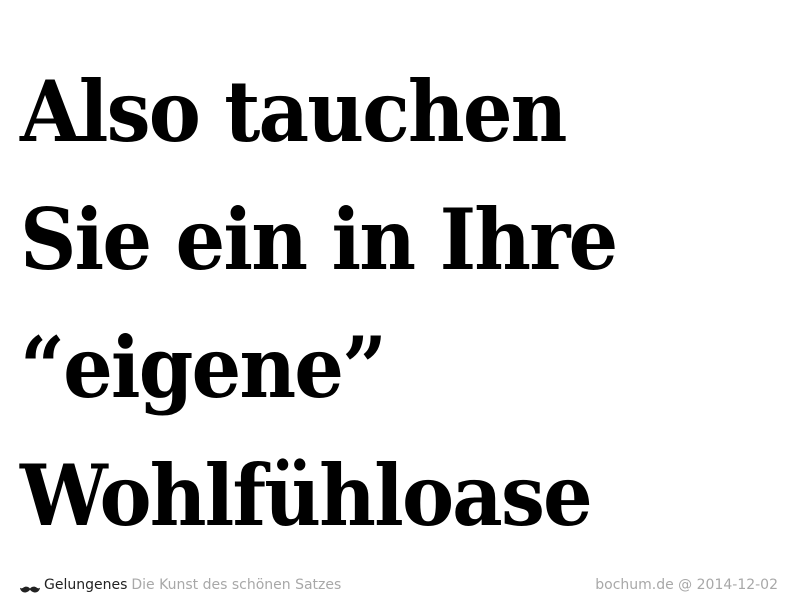  Describe the element at coordinates (293, 111) in the screenshot. I see `headline-line: Also tauchen` at that location.